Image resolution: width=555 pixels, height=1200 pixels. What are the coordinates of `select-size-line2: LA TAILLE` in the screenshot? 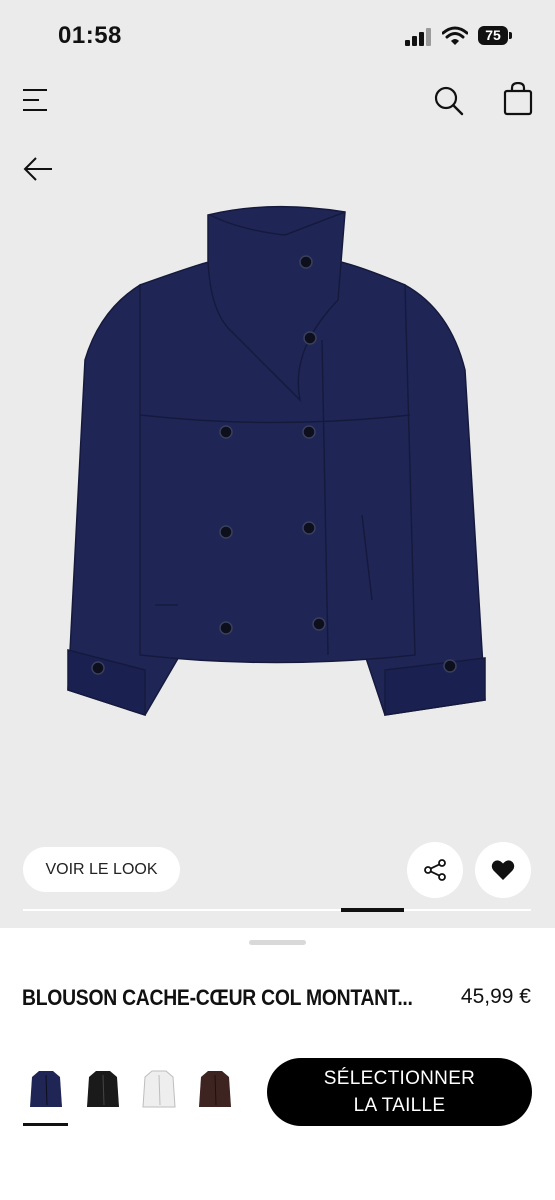 It's located at (399, 1105).